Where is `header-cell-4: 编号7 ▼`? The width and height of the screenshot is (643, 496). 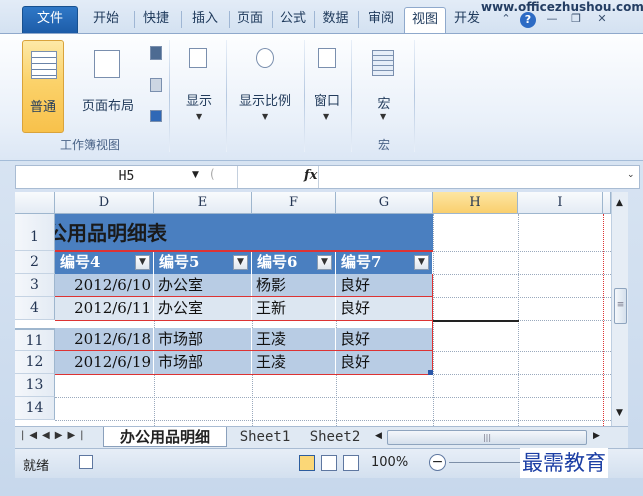 header-cell-4: 编号7 ▼ is located at coordinates (384, 262).